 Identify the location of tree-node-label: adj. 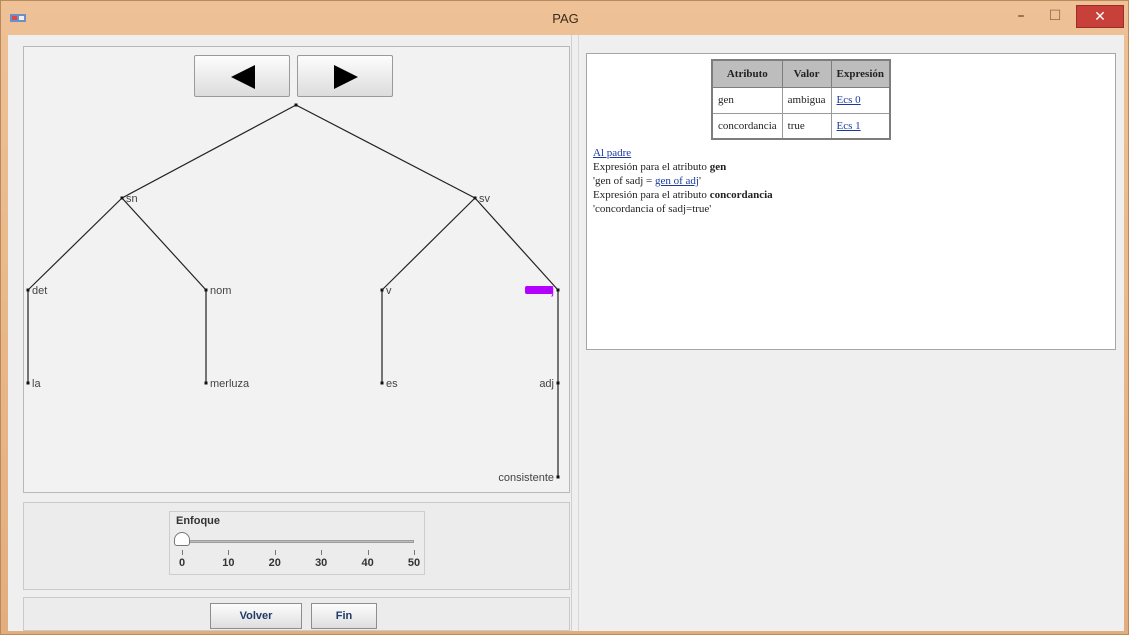
(546, 384).